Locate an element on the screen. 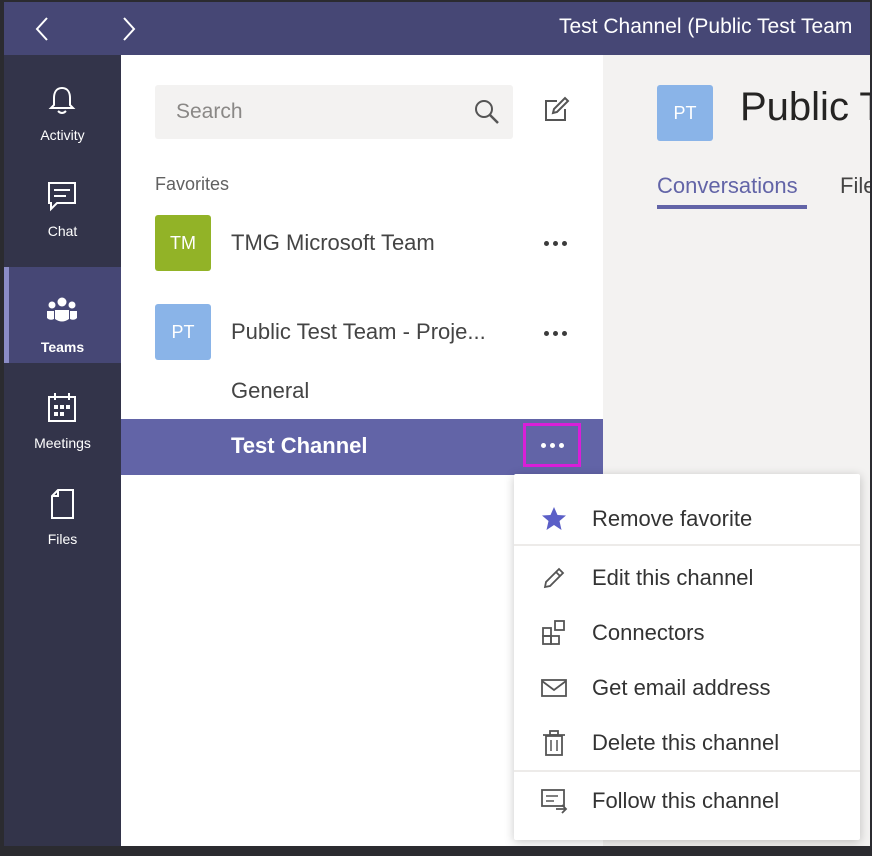 The height and width of the screenshot is (856, 872). team-avatar: TM is located at coordinates (183, 243).